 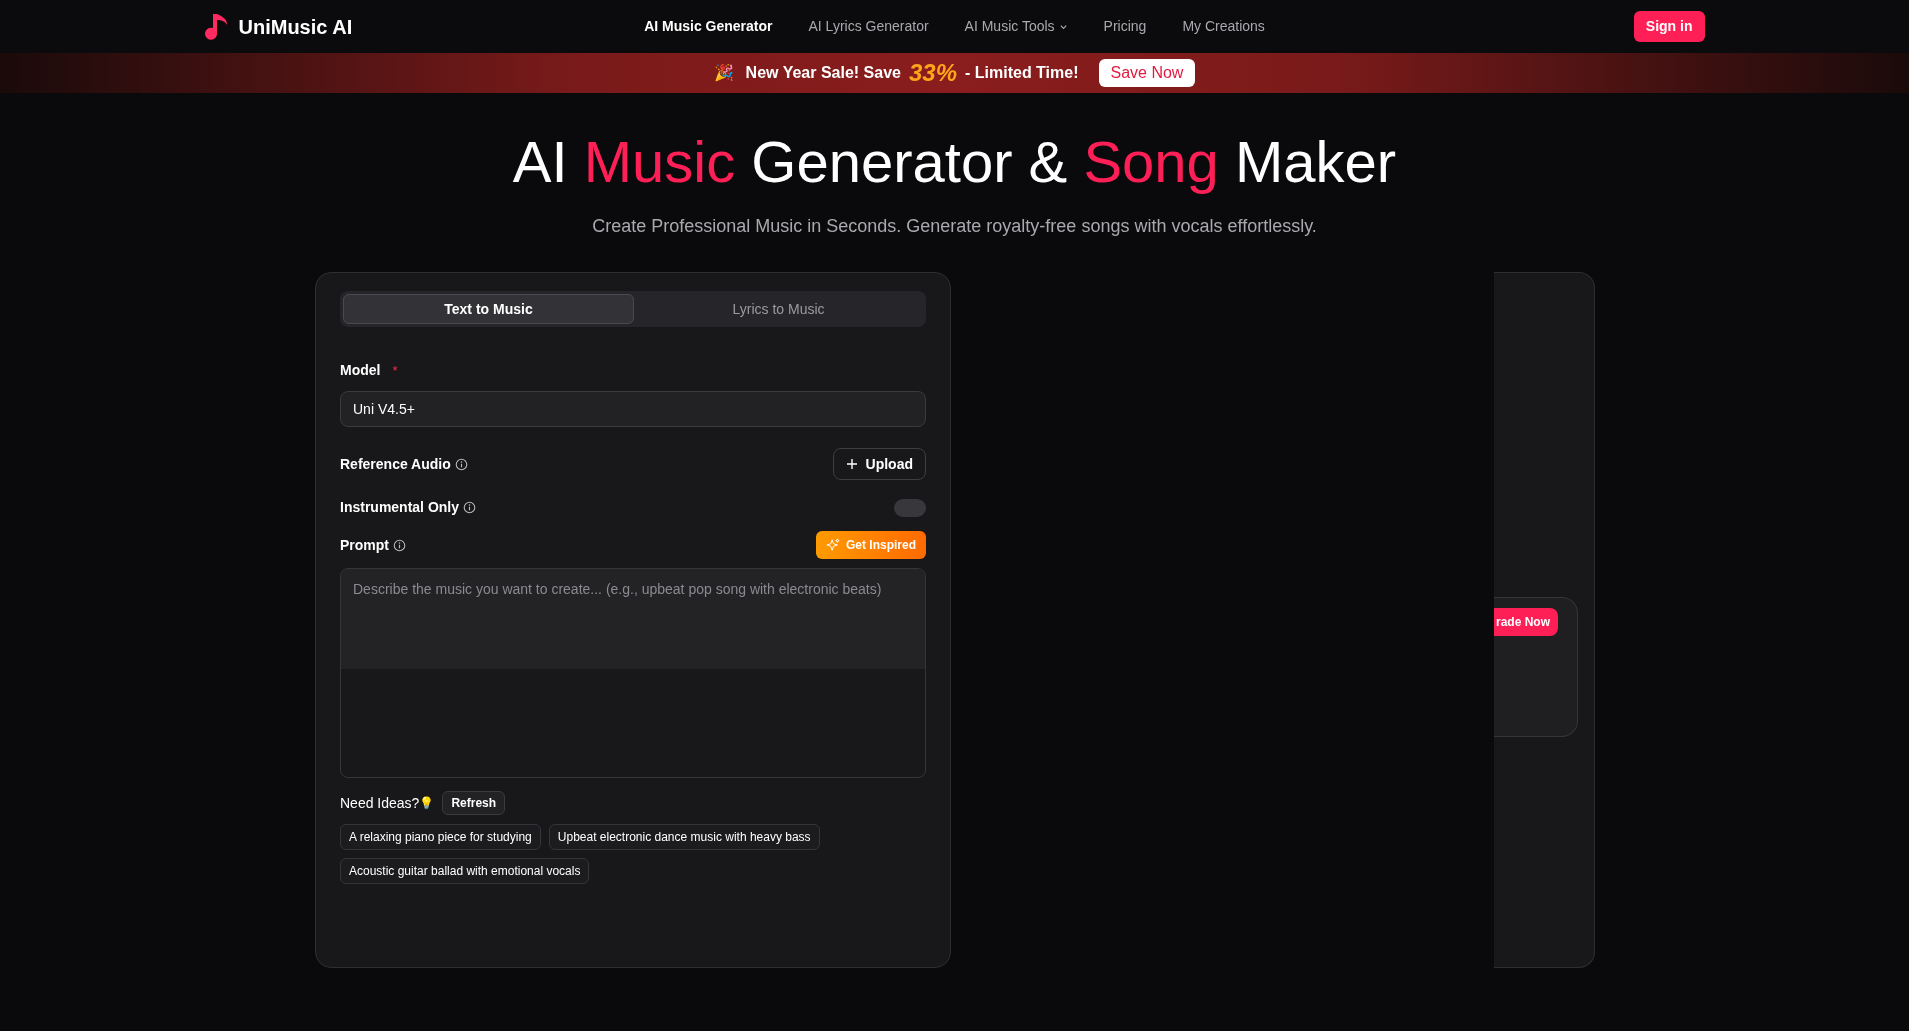 I want to click on party-emoji: 🎉, so click(x=723, y=73).